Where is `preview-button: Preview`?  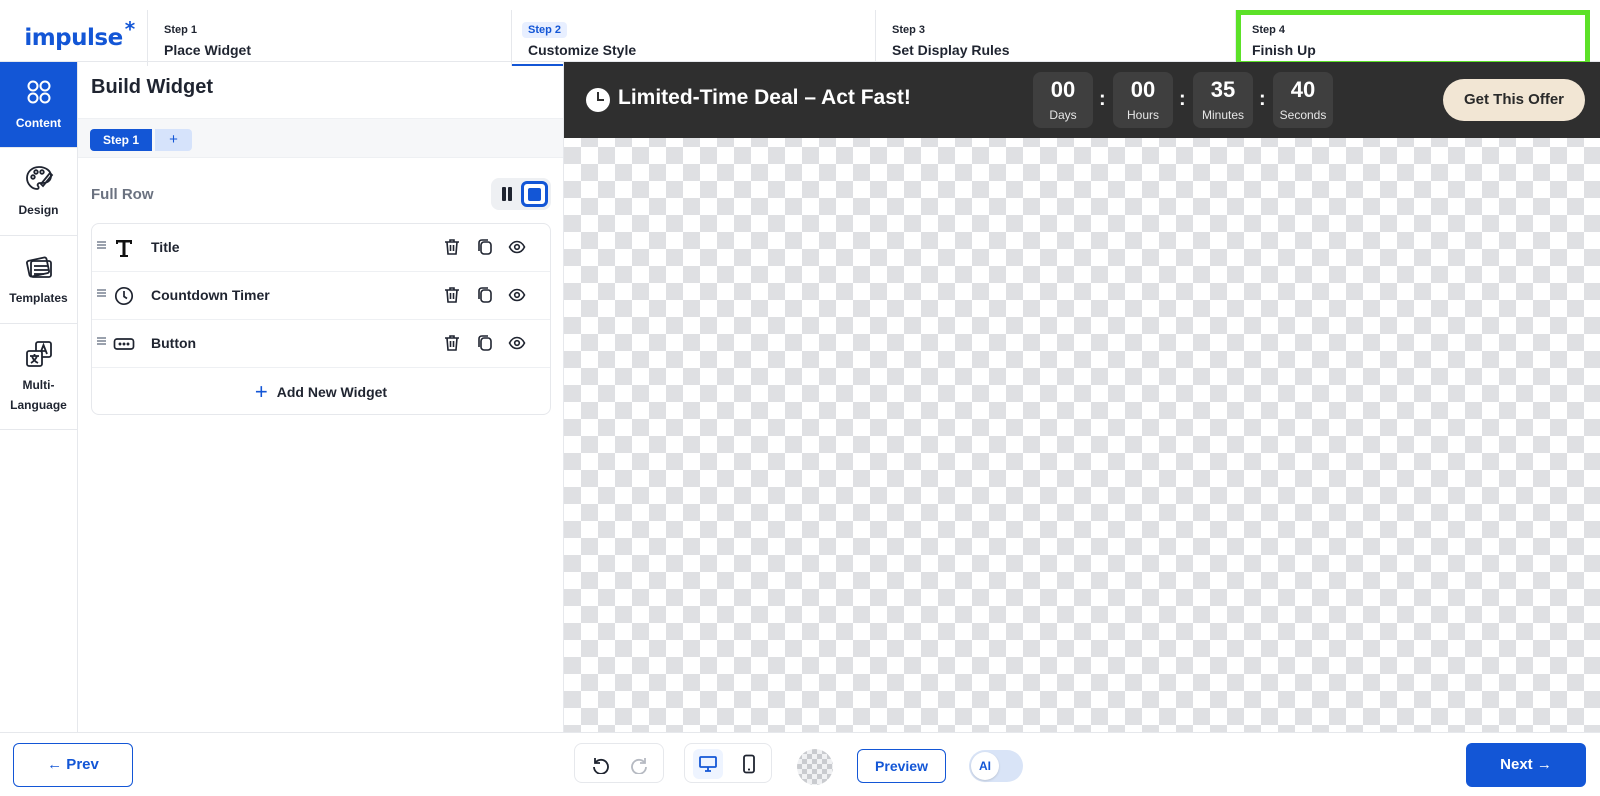 preview-button: Preview is located at coordinates (901, 766).